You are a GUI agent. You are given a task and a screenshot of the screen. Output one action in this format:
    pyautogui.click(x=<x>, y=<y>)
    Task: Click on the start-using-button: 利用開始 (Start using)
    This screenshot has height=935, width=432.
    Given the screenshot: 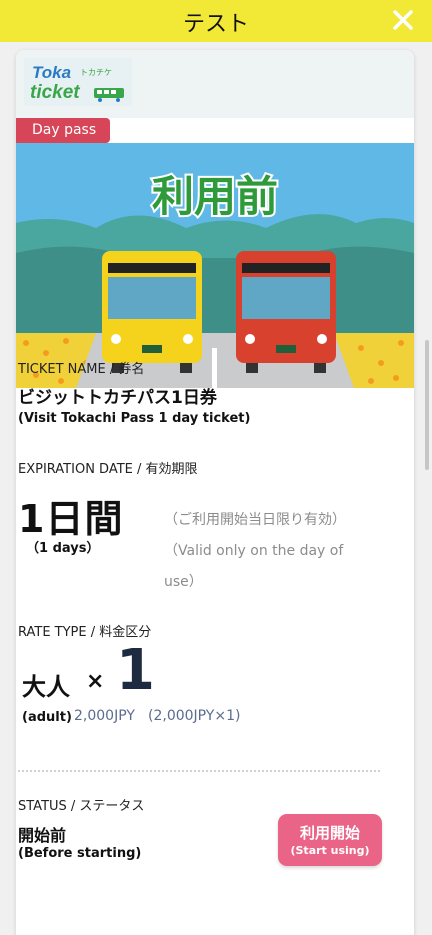 What is the action you would take?
    pyautogui.click(x=330, y=840)
    